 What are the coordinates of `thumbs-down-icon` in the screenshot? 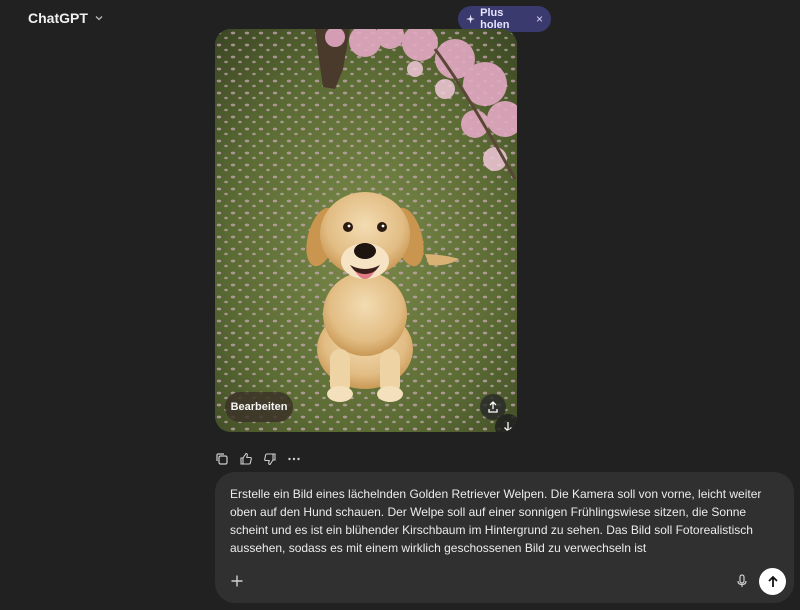 It's located at (270, 459).